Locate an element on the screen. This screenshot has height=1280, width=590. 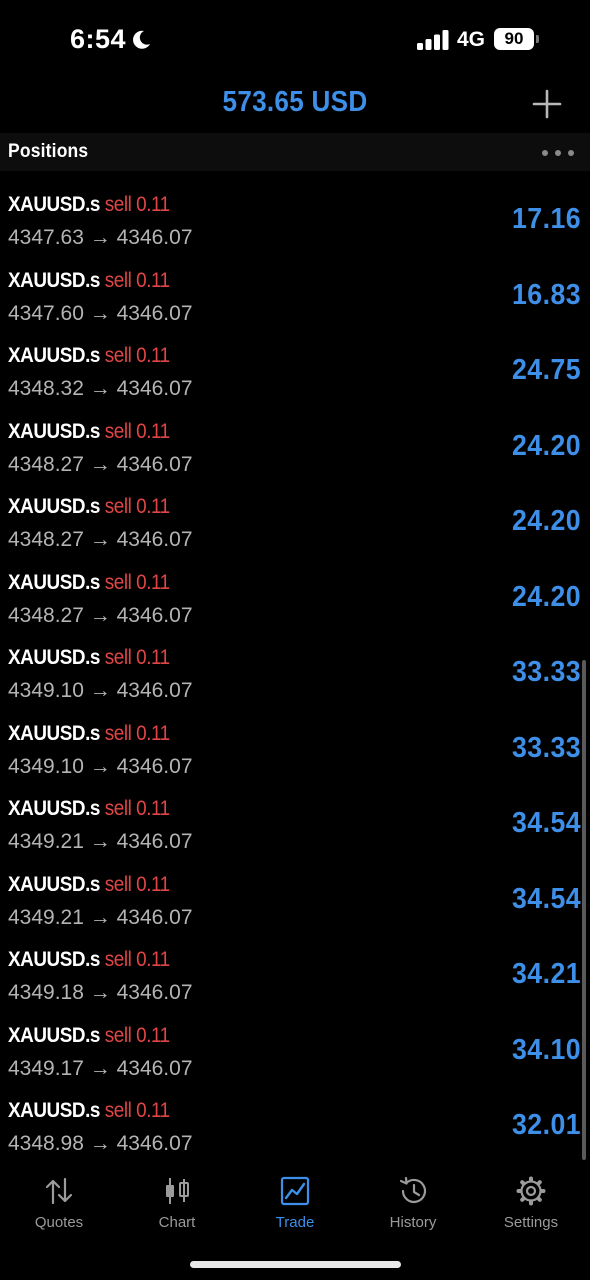
position-row: XAUUSD.s sell 0.11 4349.18 → 4346.07 34.21 is located at coordinates (295, 965).